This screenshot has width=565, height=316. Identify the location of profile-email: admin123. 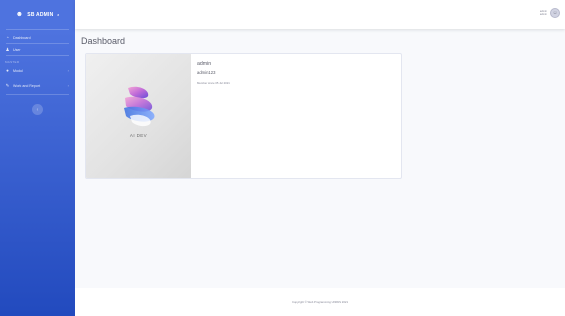
(206, 72).